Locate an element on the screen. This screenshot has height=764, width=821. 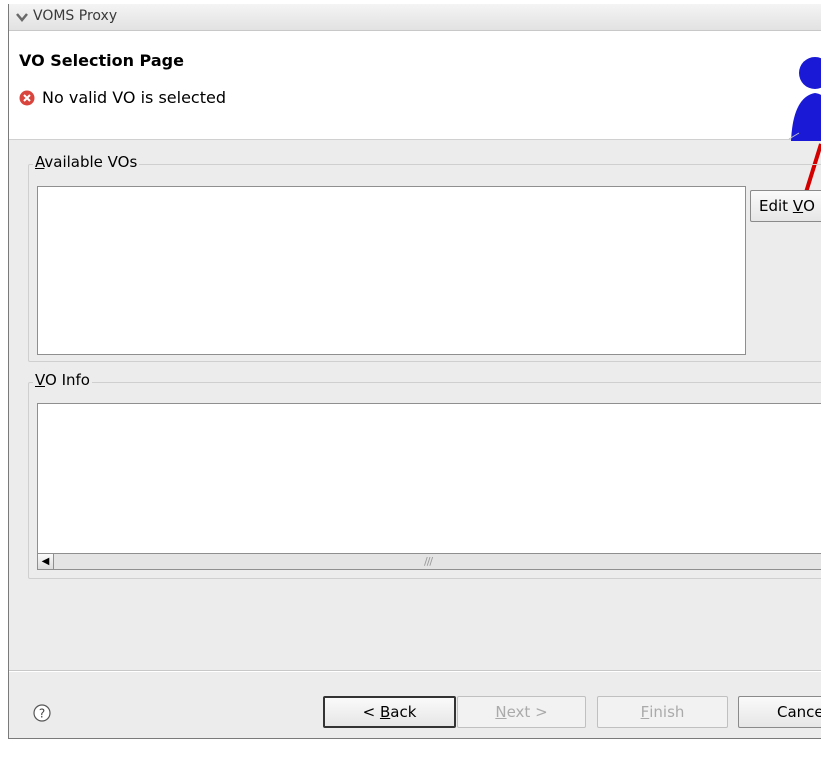
window-title: VOMS Proxy is located at coordinates (75, 16).